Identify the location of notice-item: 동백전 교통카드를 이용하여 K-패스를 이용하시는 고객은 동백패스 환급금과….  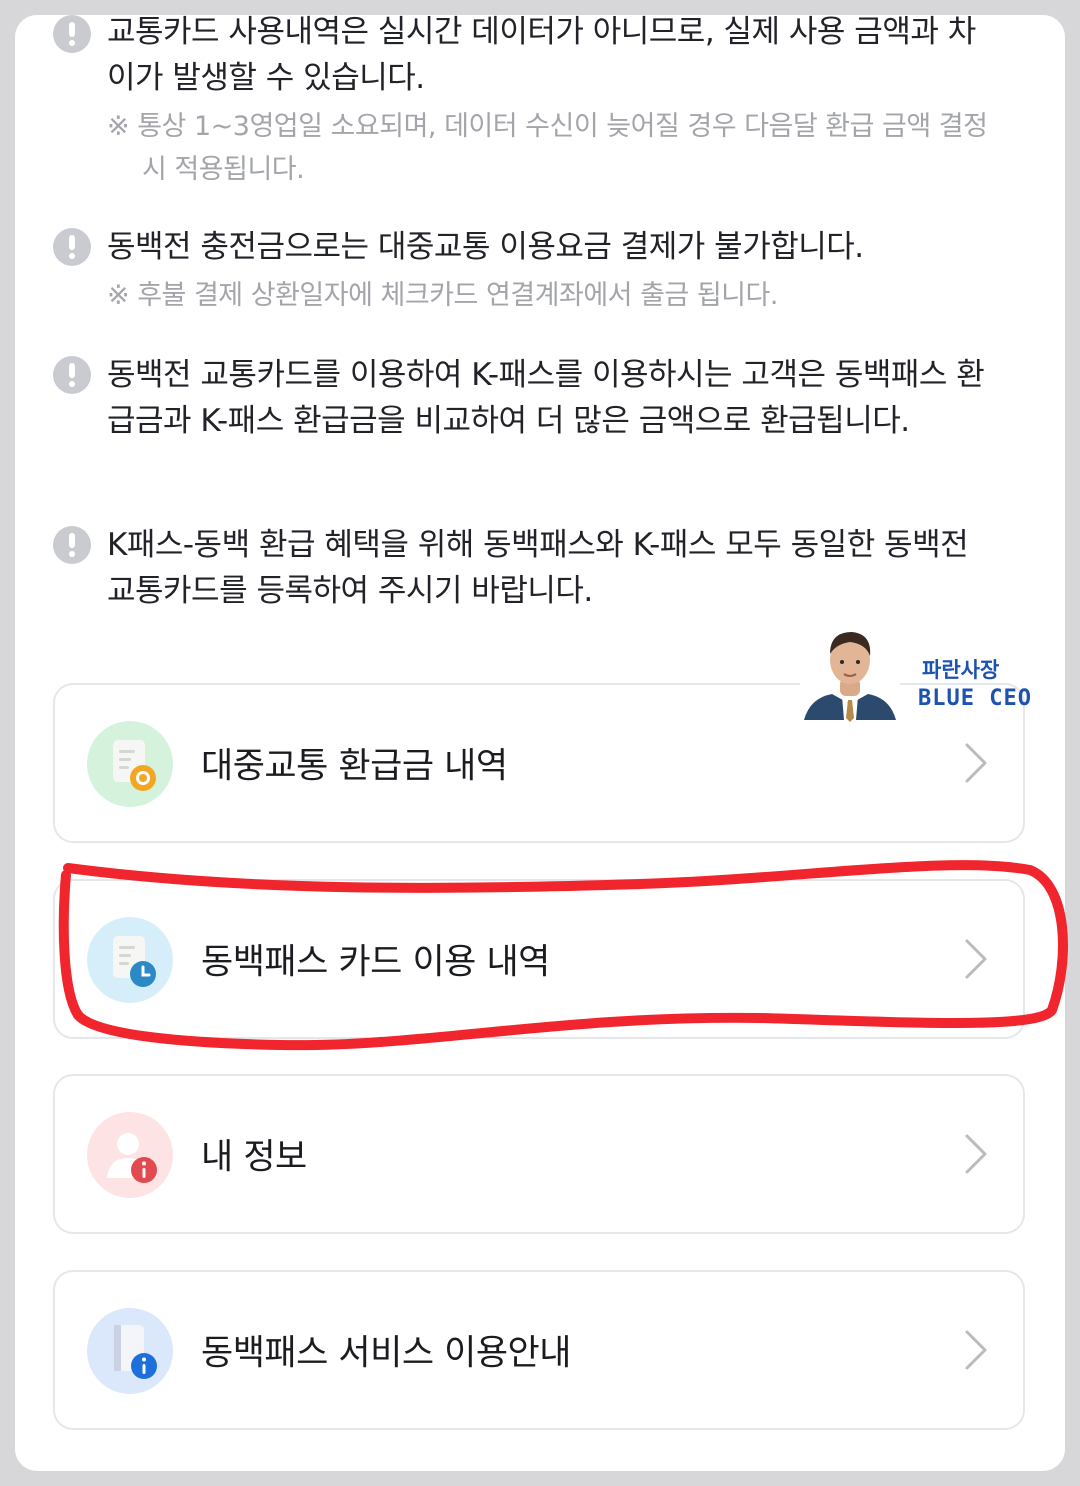
(523, 400).